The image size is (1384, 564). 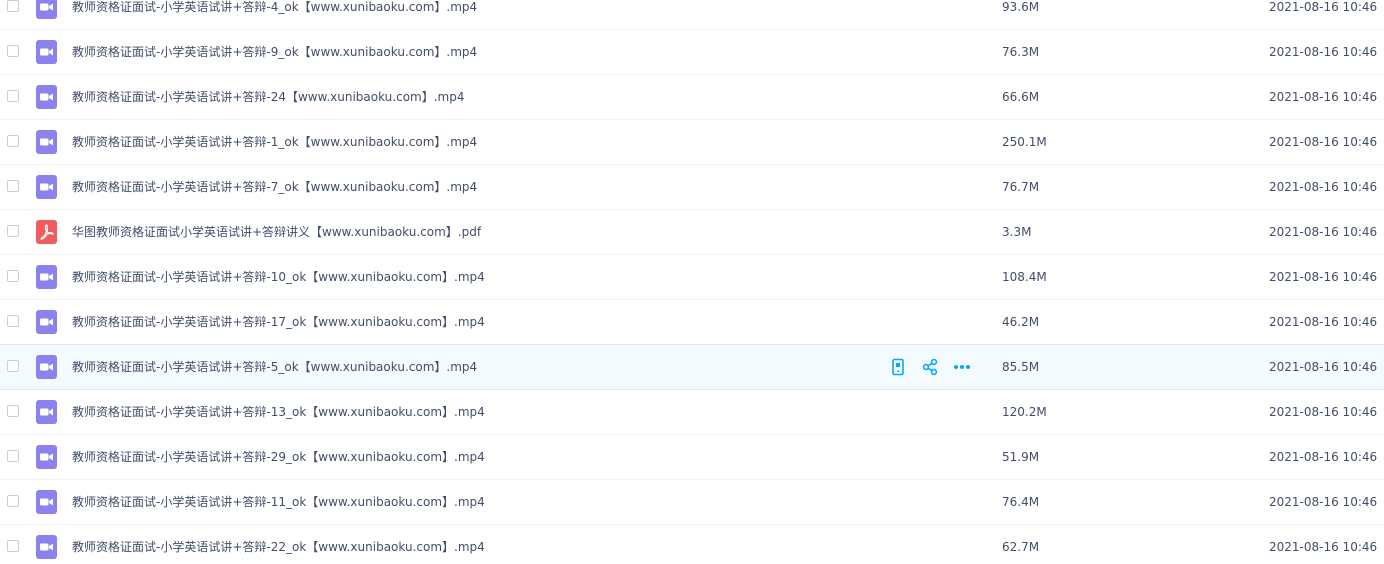 What do you see at coordinates (962, 367) in the screenshot?
I see `more-icon` at bounding box center [962, 367].